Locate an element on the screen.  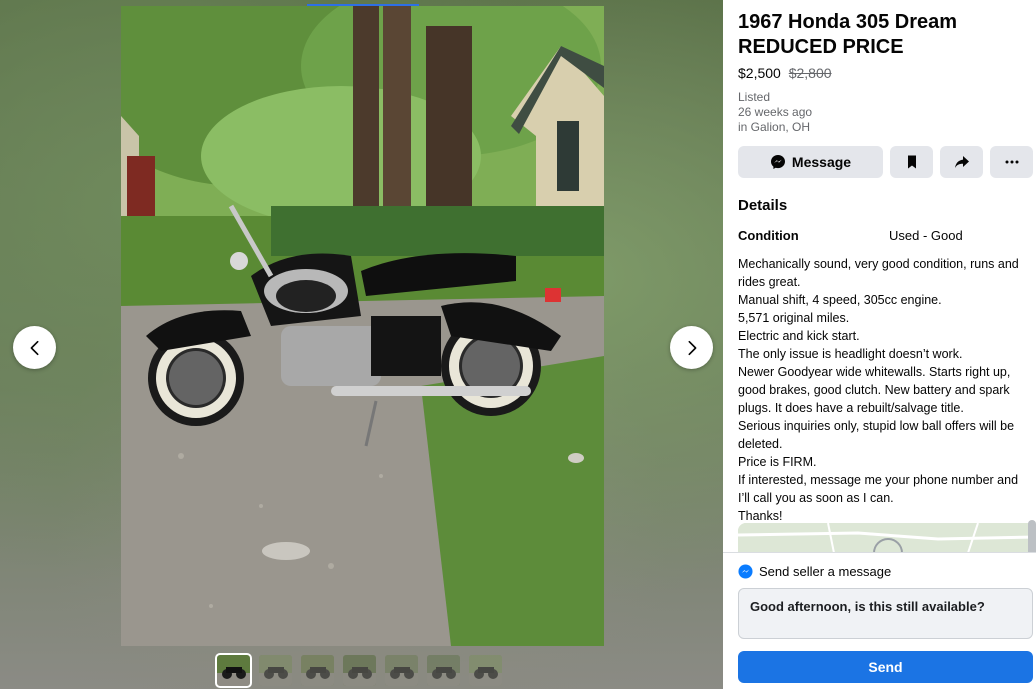
action-row: Message is located at coordinates (887, 162).